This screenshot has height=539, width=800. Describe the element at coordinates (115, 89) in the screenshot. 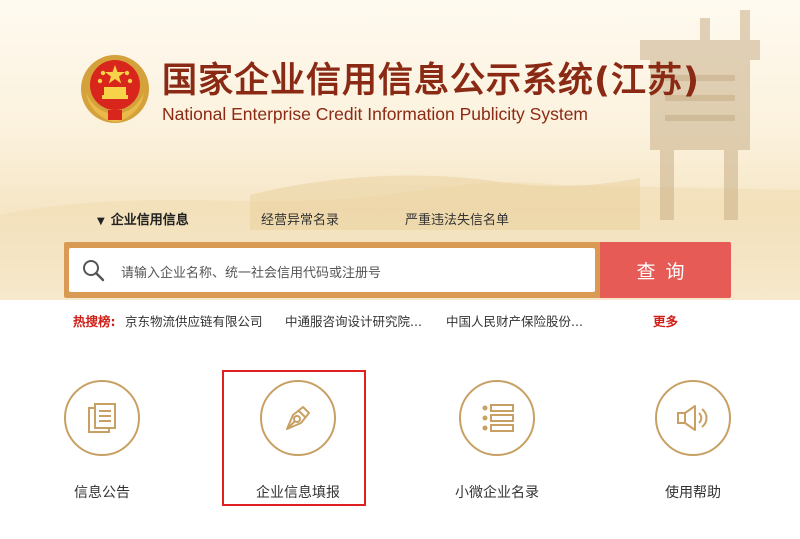

I see `national-emblem-icon` at that location.